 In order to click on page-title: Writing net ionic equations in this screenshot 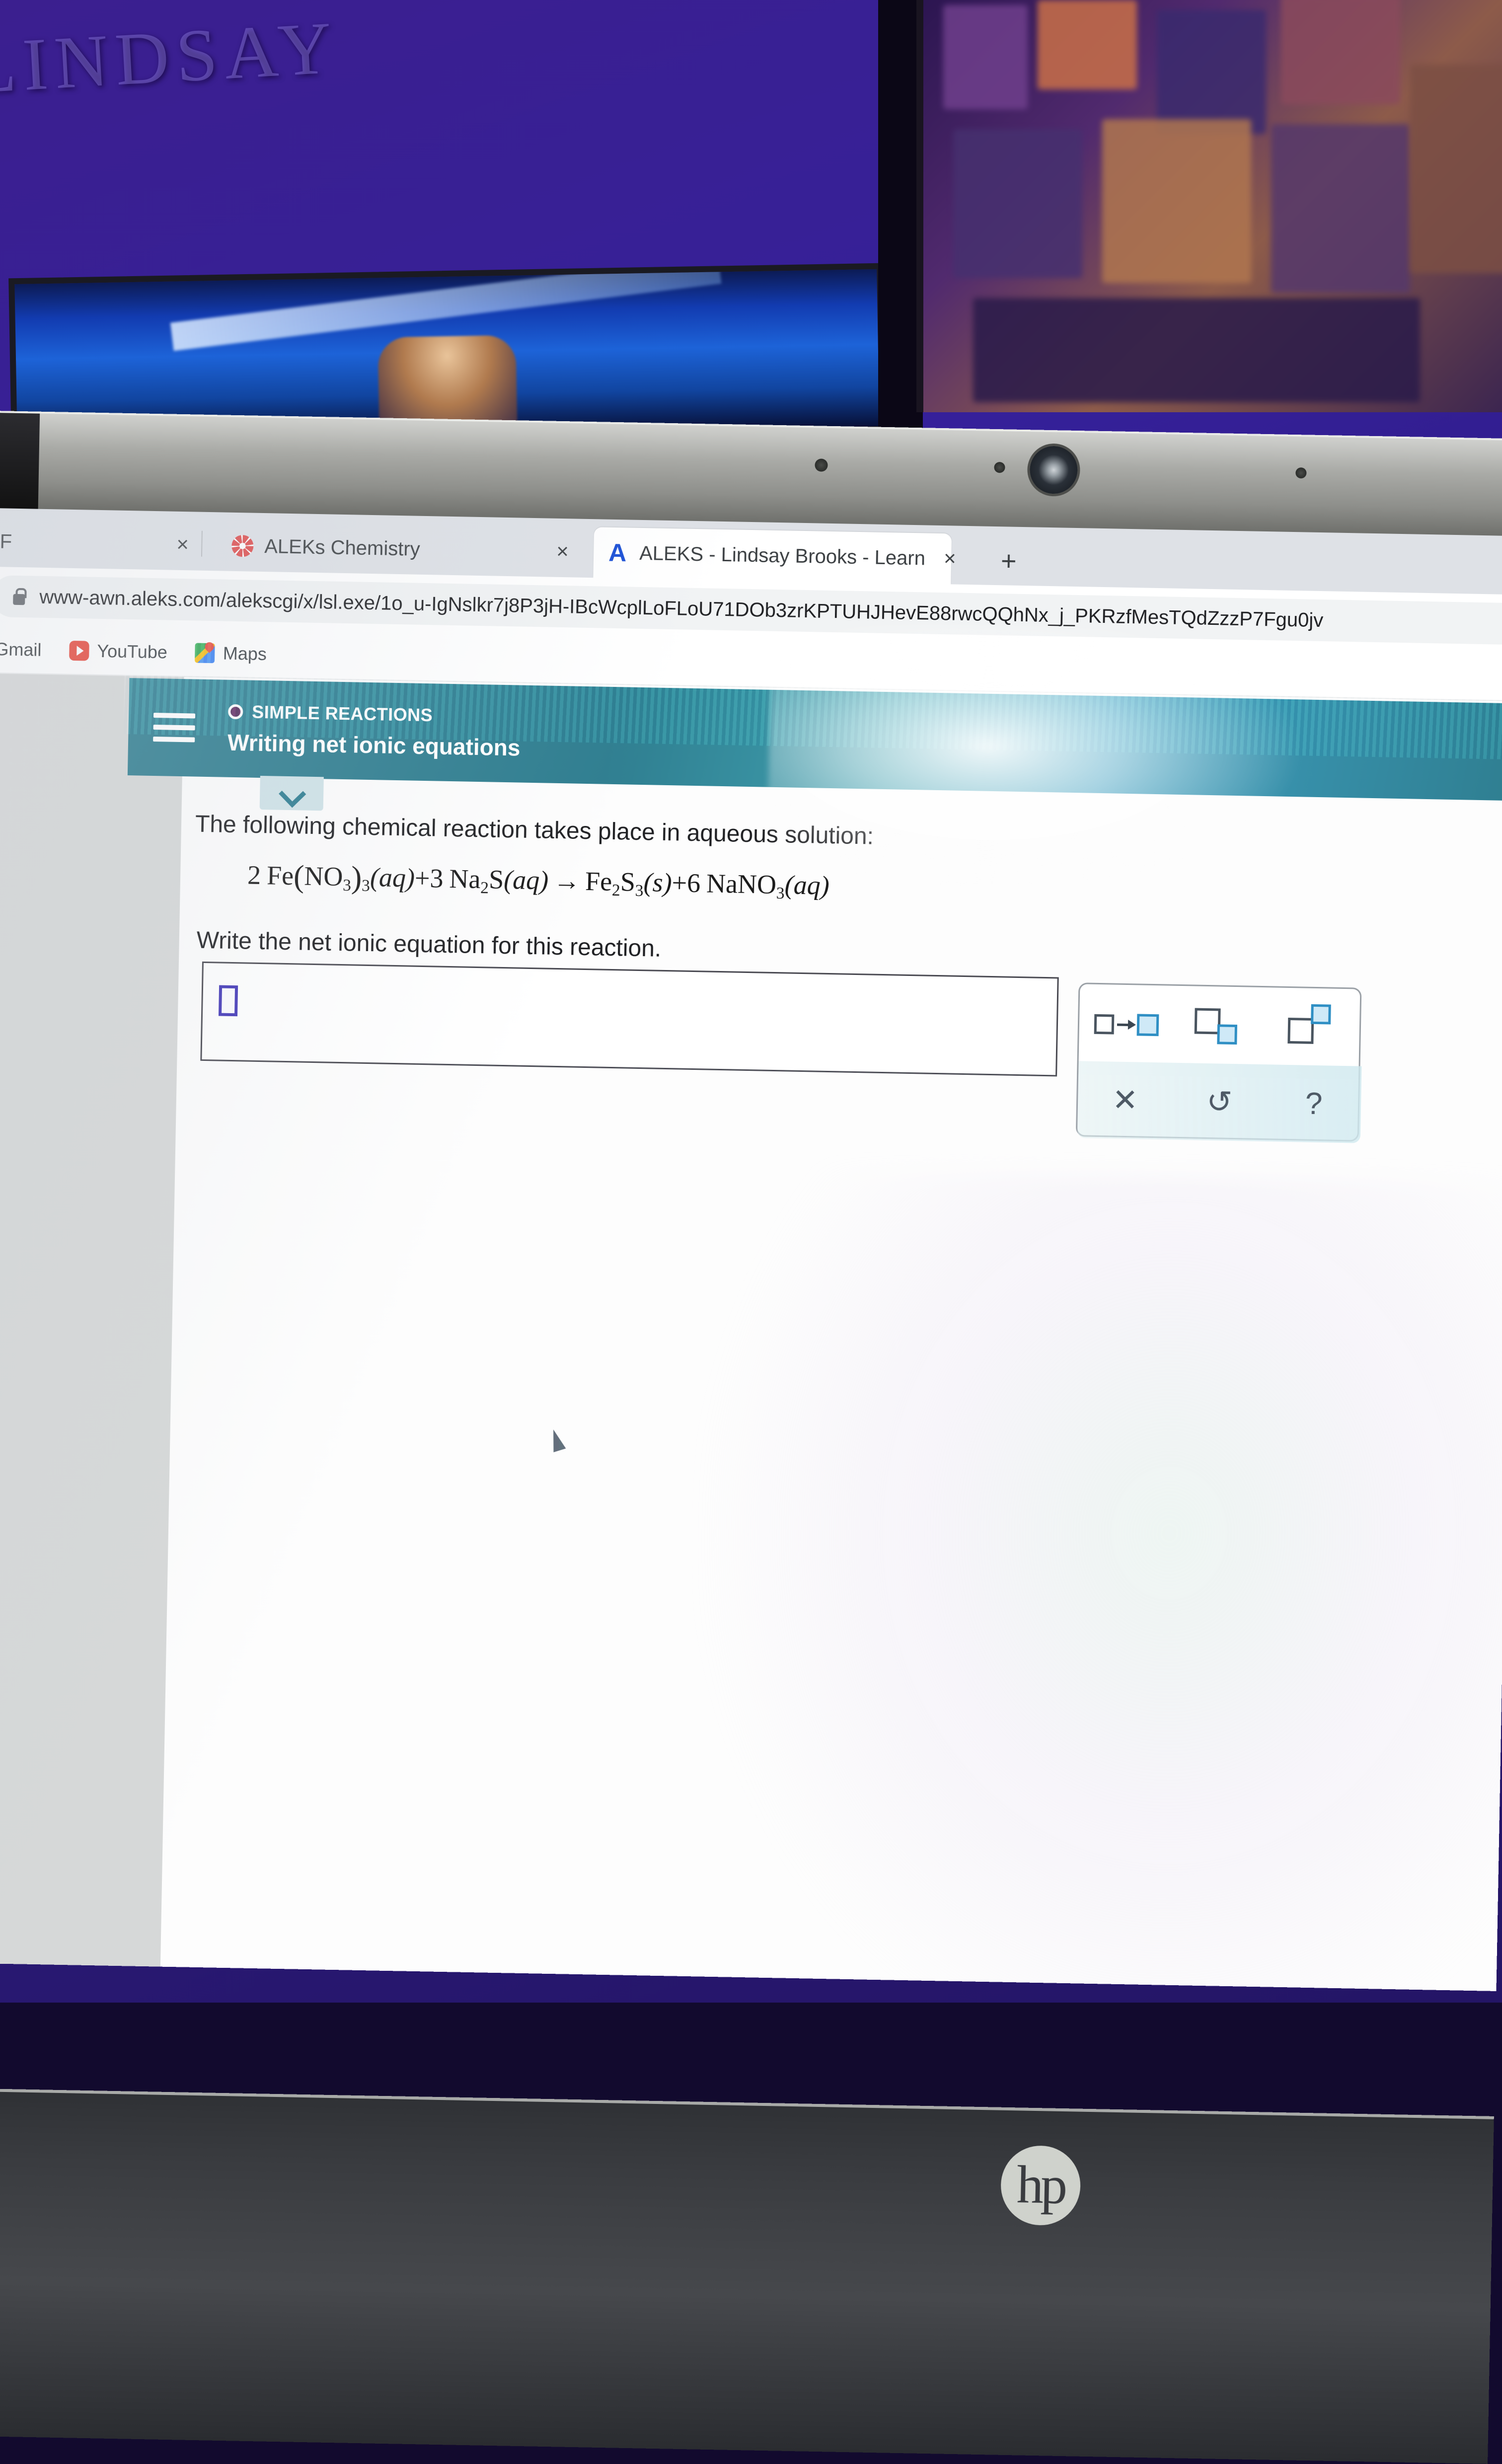, I will do `click(374, 745)`.